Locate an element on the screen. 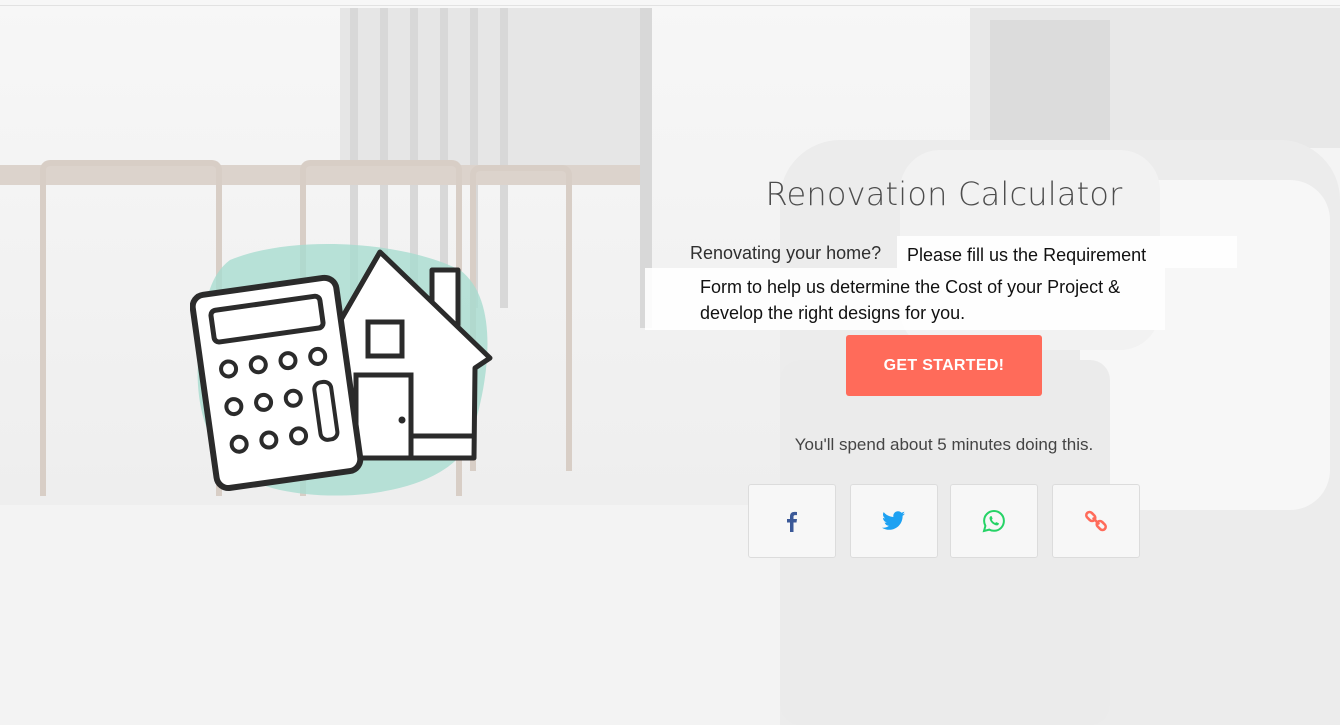  share-whatsapp-button is located at coordinates (994, 521).